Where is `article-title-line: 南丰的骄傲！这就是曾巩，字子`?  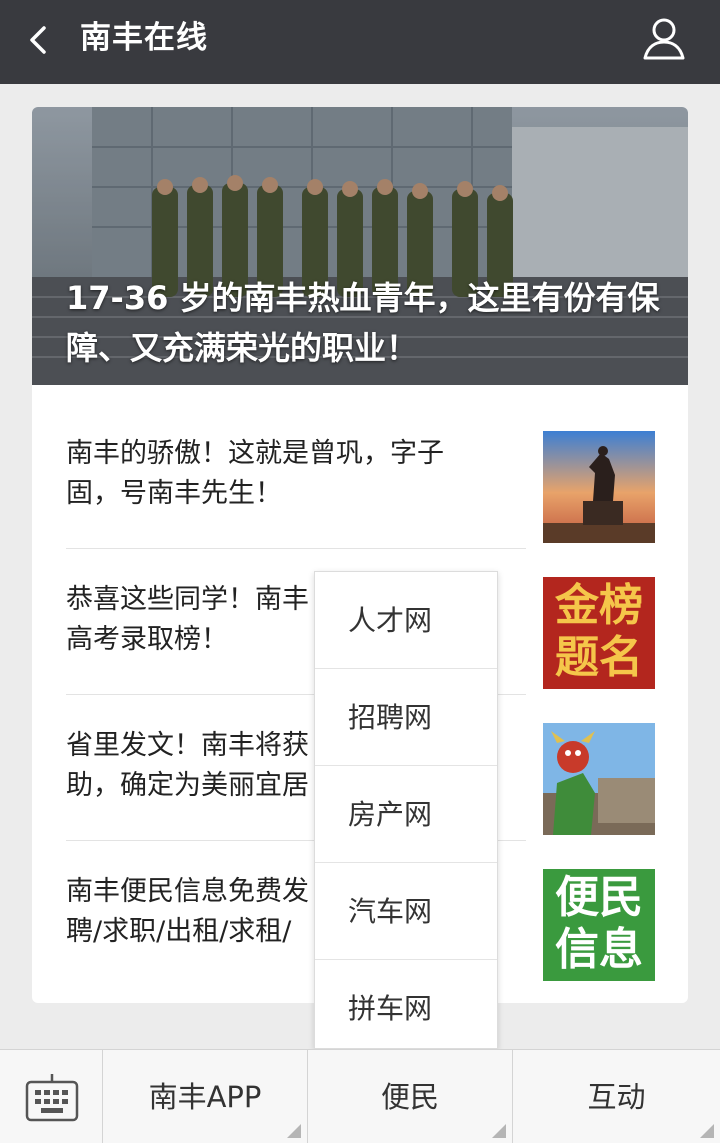
article-title-line: 南丰的骄傲！这就是曾巩，字子 is located at coordinates (255, 453).